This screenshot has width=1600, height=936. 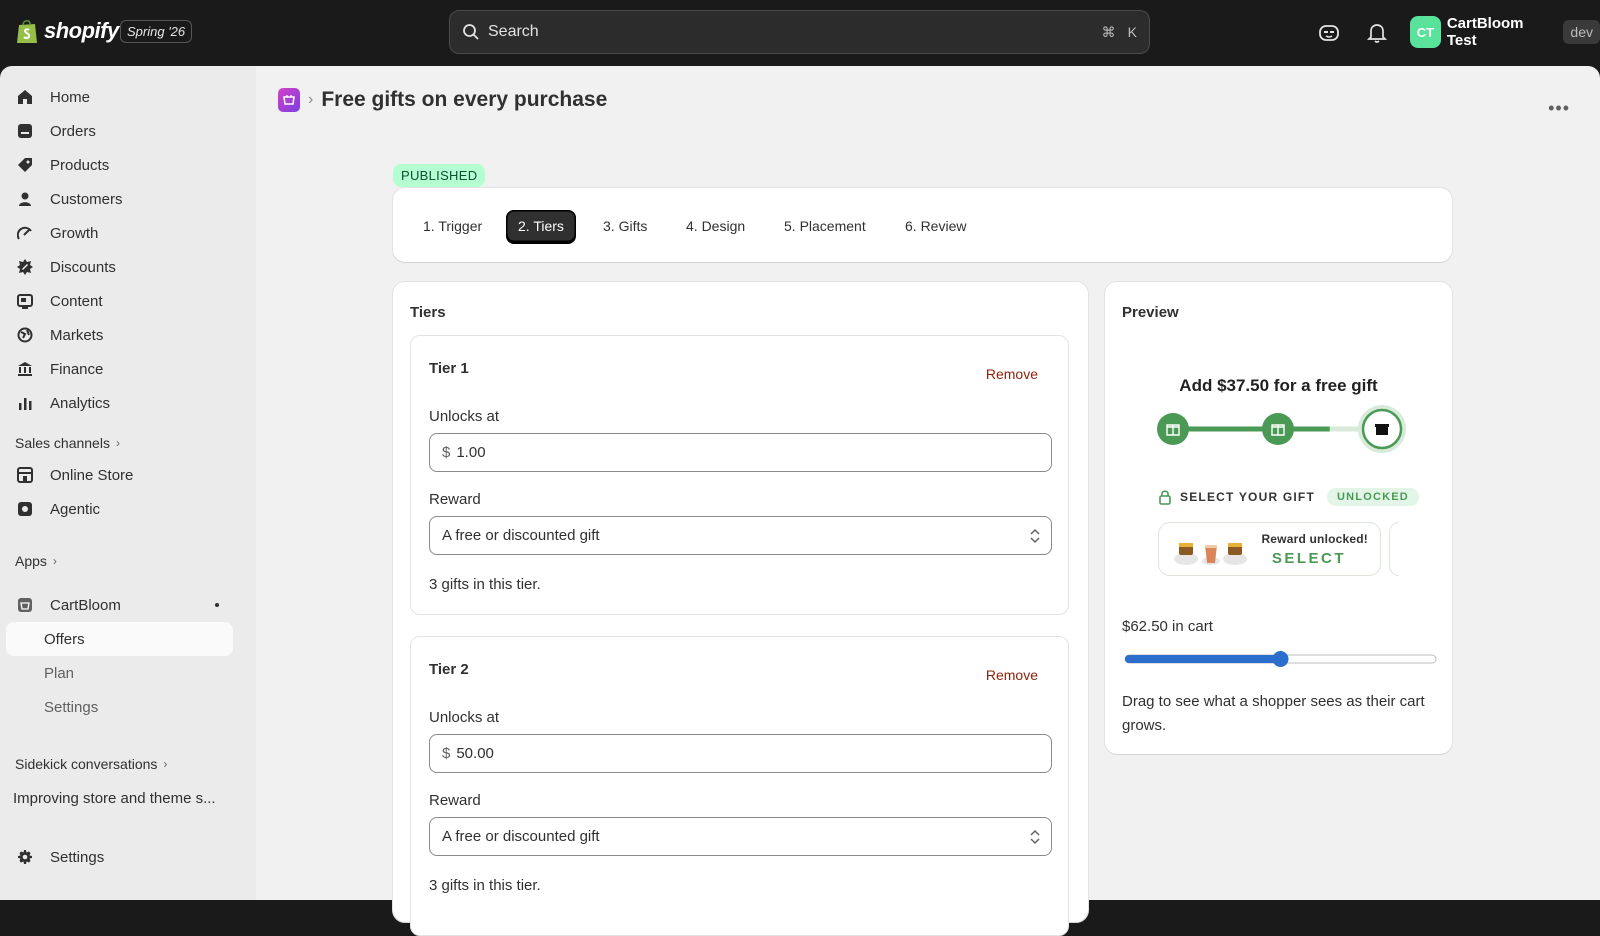 What do you see at coordinates (446, 452) in the screenshot?
I see `currency-prefix: $` at bounding box center [446, 452].